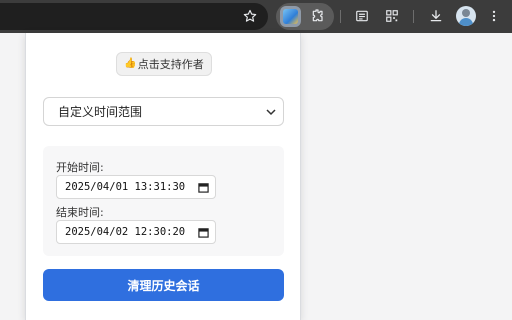 The height and width of the screenshot is (320, 512). Describe the element at coordinates (290, 16) in the screenshot. I see `extension-app-icon` at that location.